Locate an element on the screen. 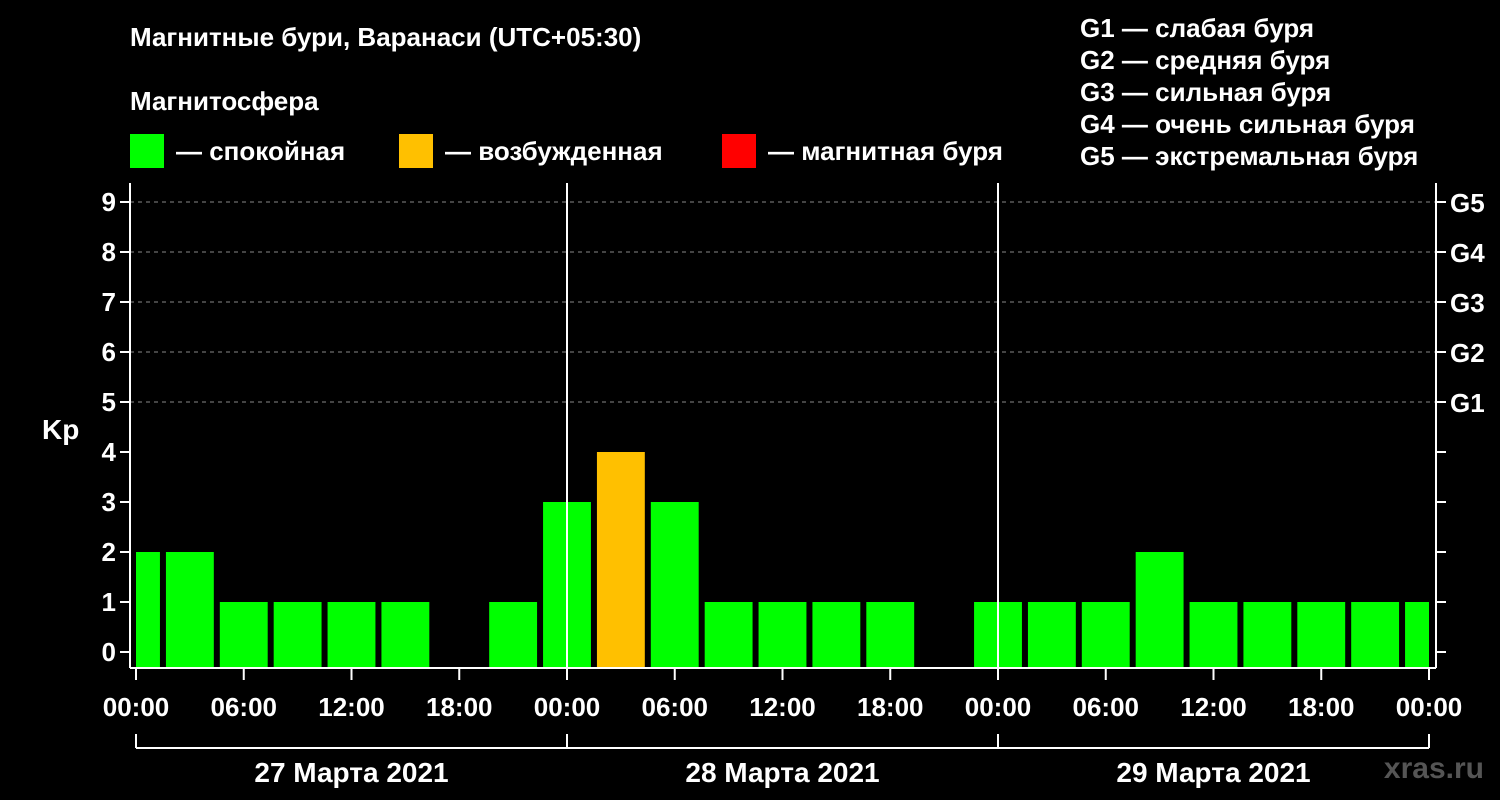  day-label-0: 27 Марта 2021 is located at coordinates (351, 772).